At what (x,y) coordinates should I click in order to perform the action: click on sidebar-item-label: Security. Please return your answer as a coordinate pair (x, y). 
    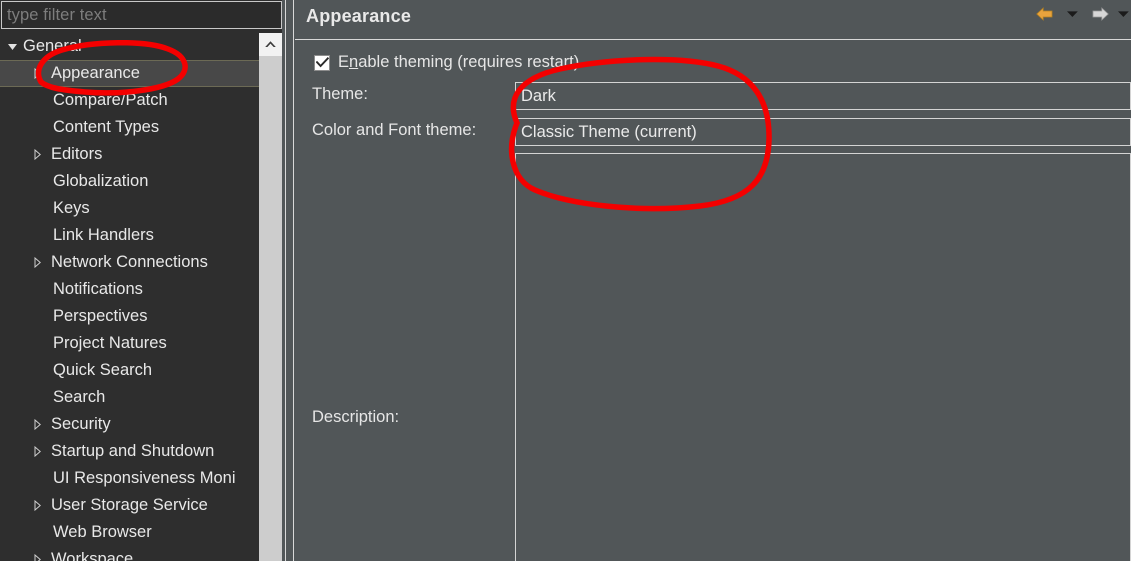
    Looking at the image, I should click on (81, 424).